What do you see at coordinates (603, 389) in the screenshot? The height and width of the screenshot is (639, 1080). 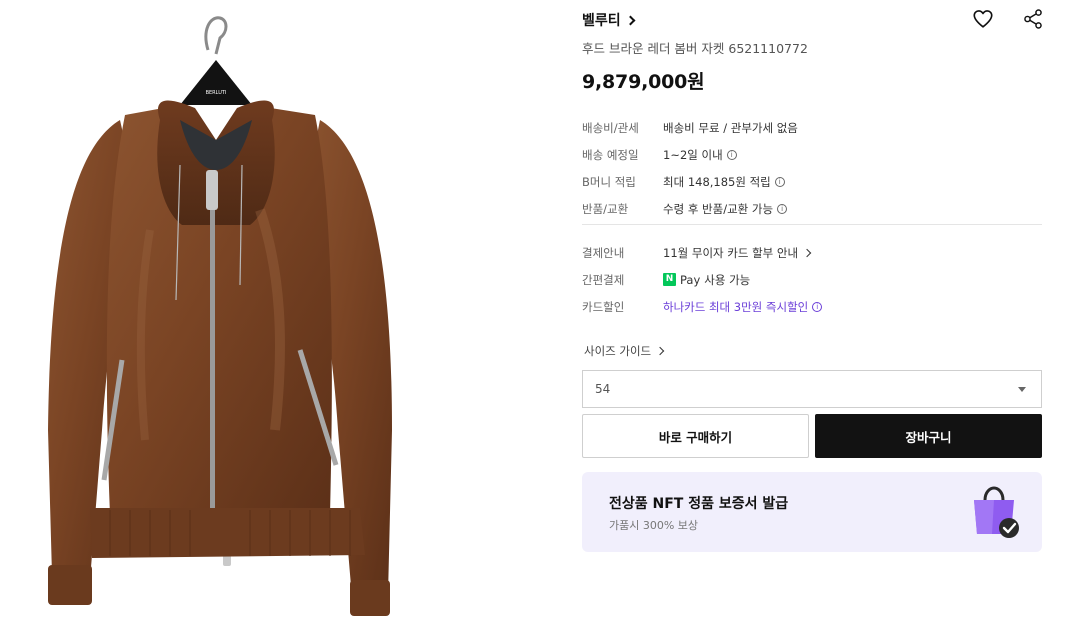 I see `size-selected-value: 54` at bounding box center [603, 389].